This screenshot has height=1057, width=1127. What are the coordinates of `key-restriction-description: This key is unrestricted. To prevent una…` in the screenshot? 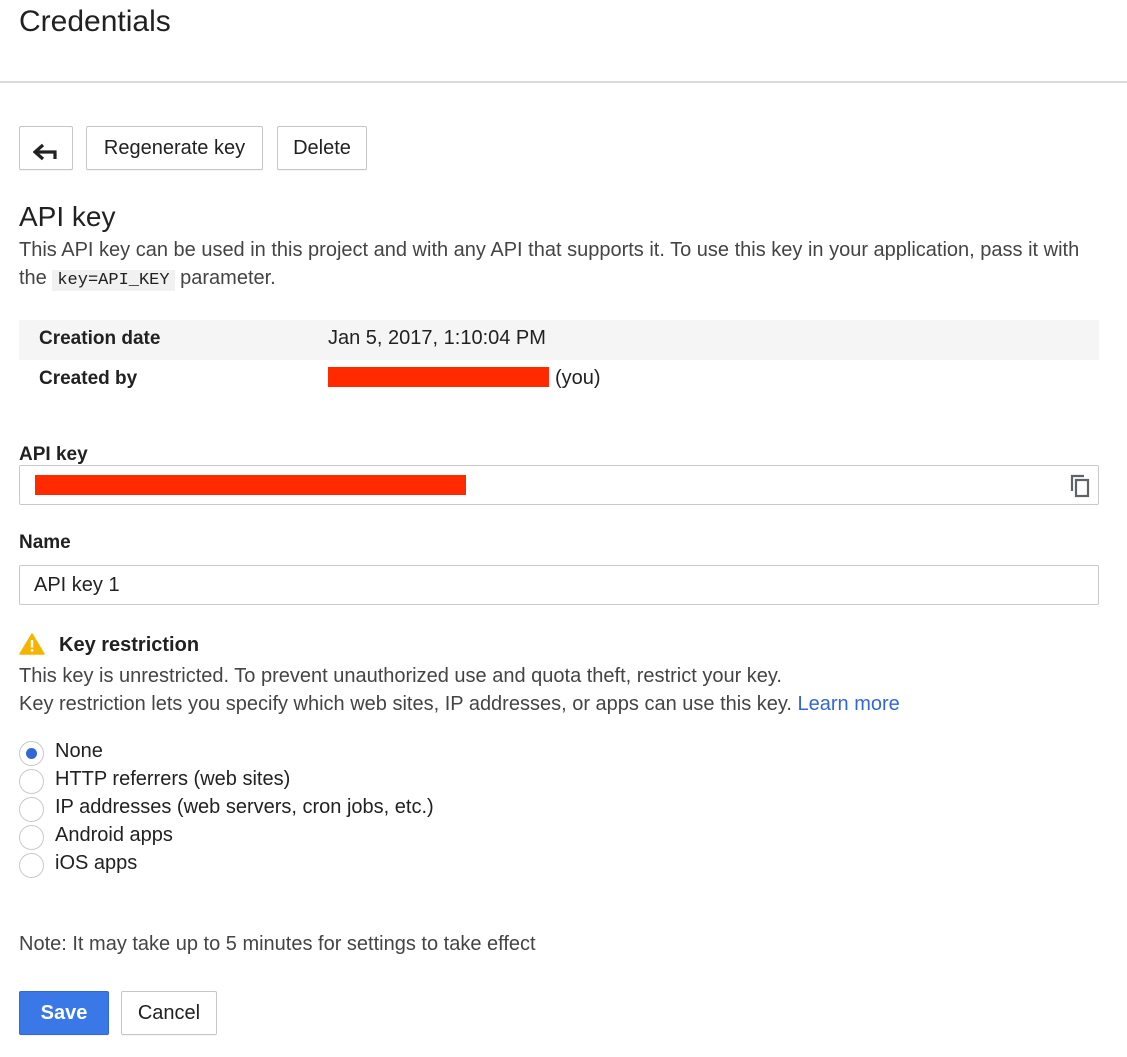 It's located at (564, 690).